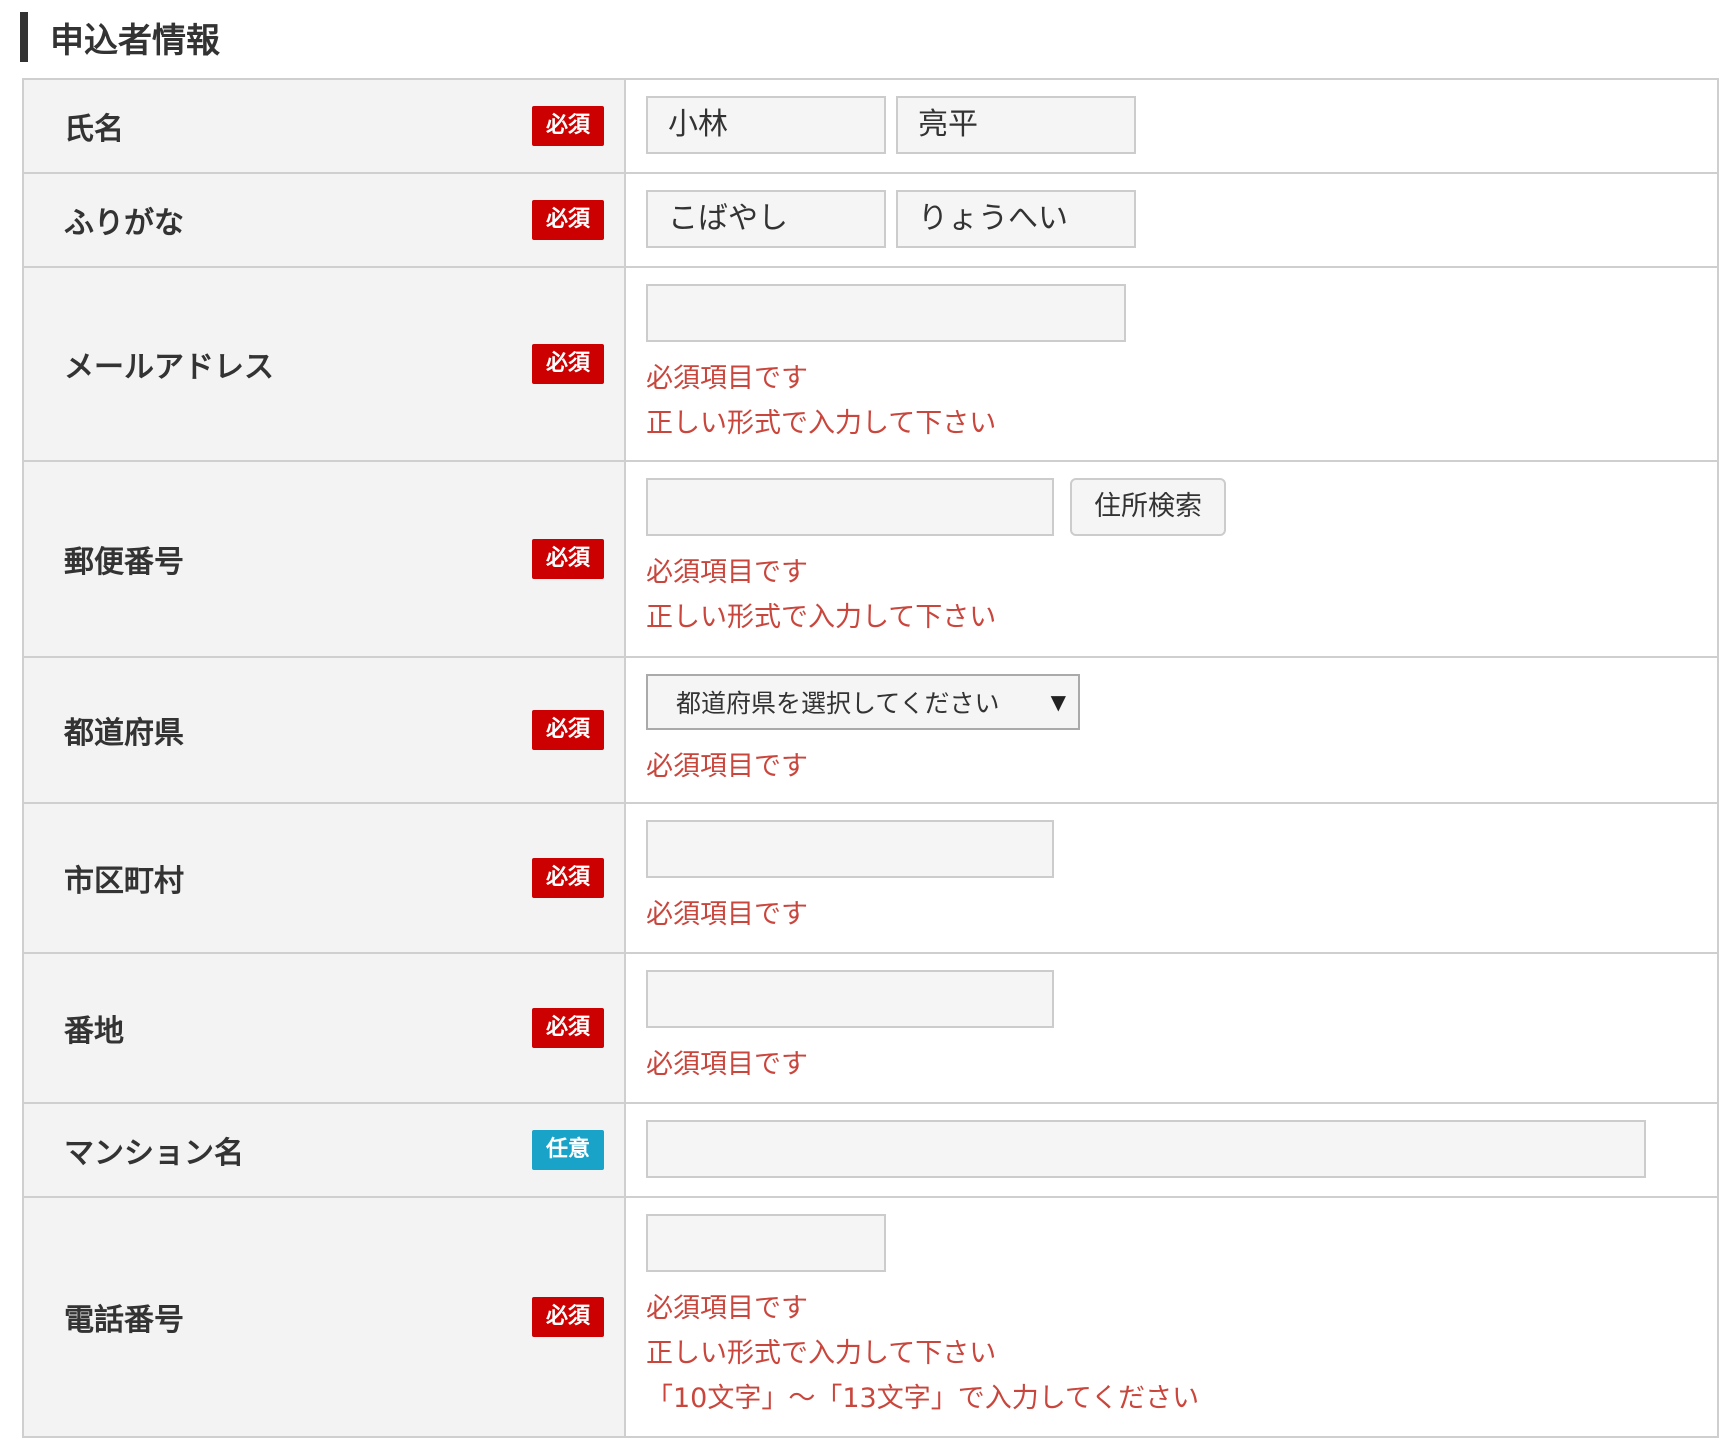  Describe the element at coordinates (324, 1028) in the screenshot. I see `label-cell-address: 番地 必須` at that location.